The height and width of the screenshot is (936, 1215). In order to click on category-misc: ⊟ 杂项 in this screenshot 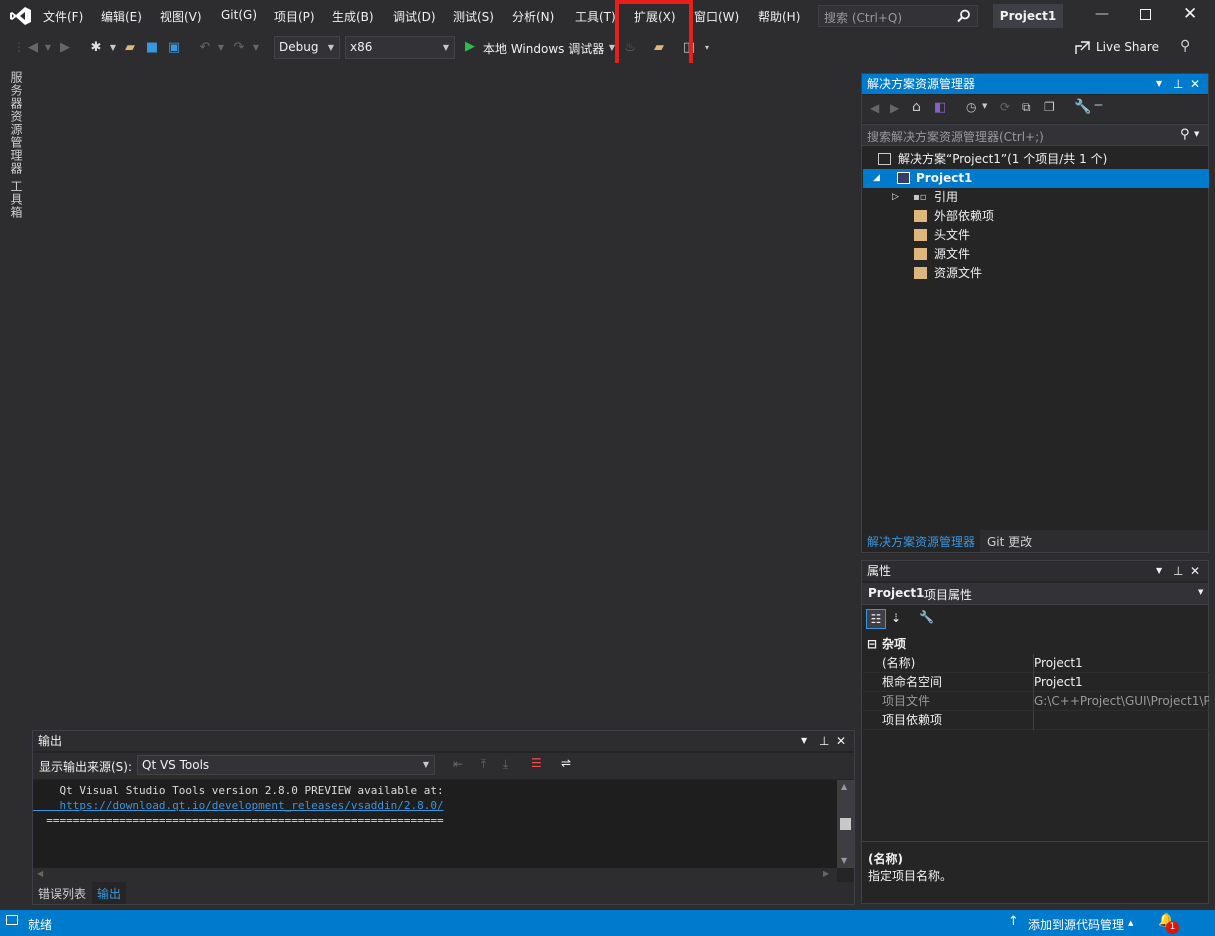, I will do `click(1036, 644)`.